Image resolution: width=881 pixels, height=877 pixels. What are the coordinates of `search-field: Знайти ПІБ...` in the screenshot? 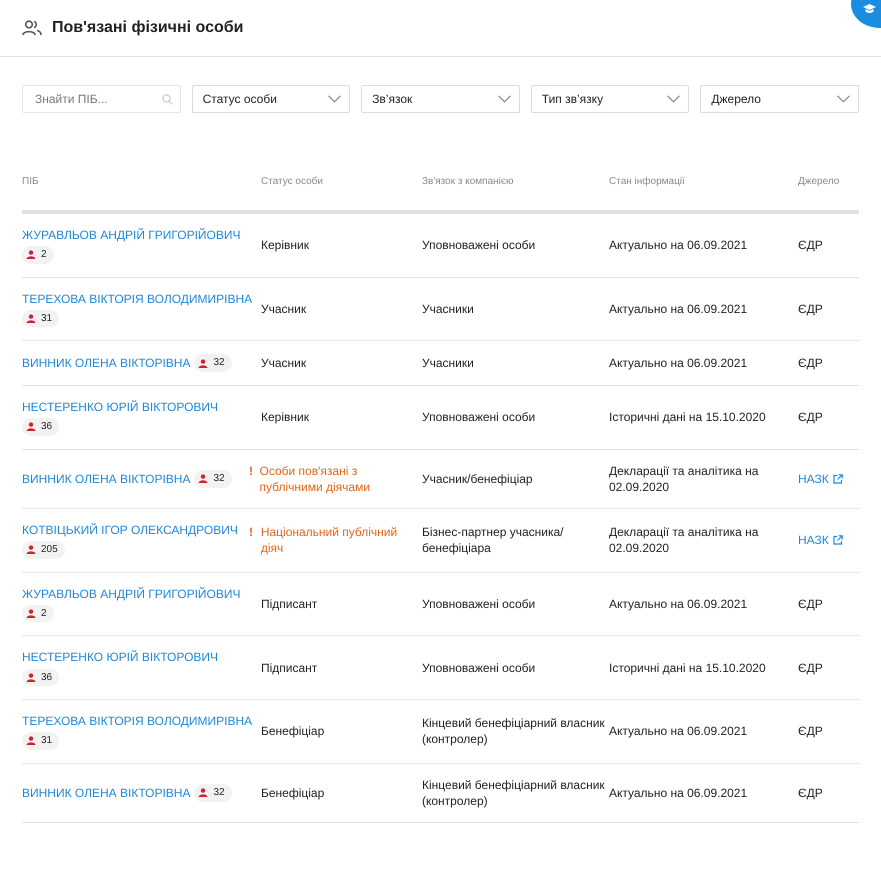 It's located at (101, 99).